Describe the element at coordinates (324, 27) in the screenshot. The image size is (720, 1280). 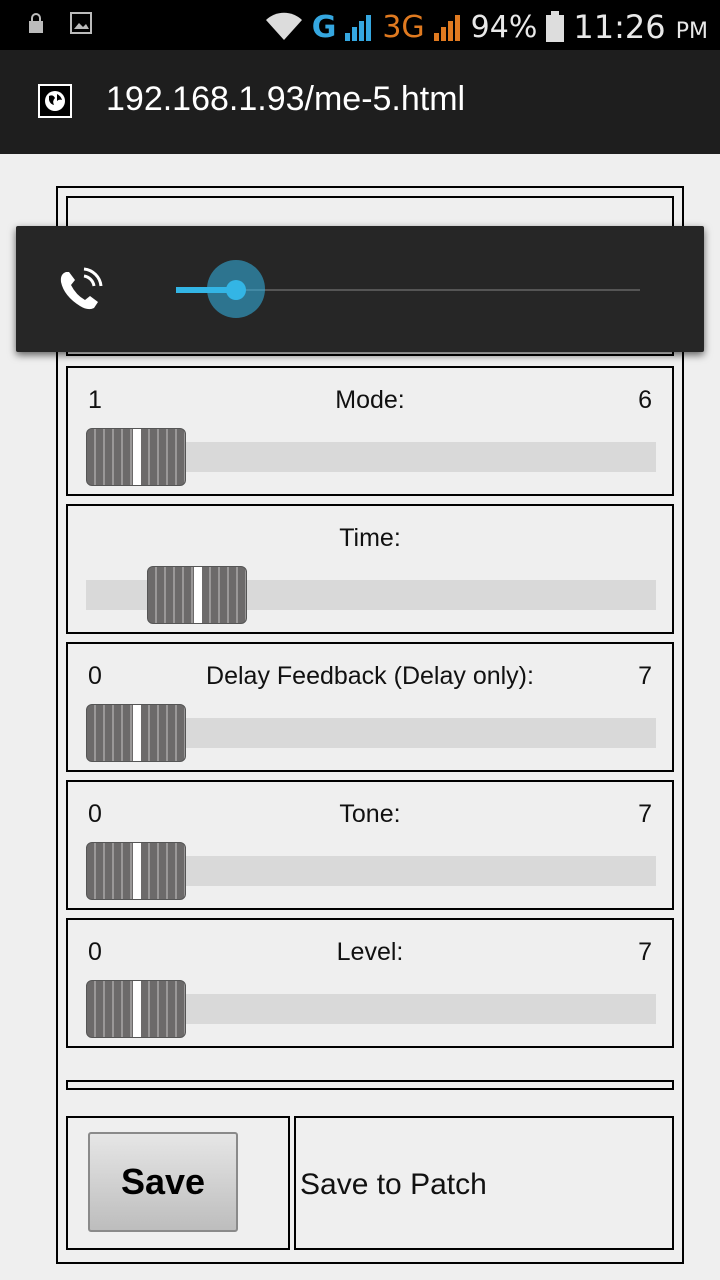
I see `network-g-indicator: G` at that location.